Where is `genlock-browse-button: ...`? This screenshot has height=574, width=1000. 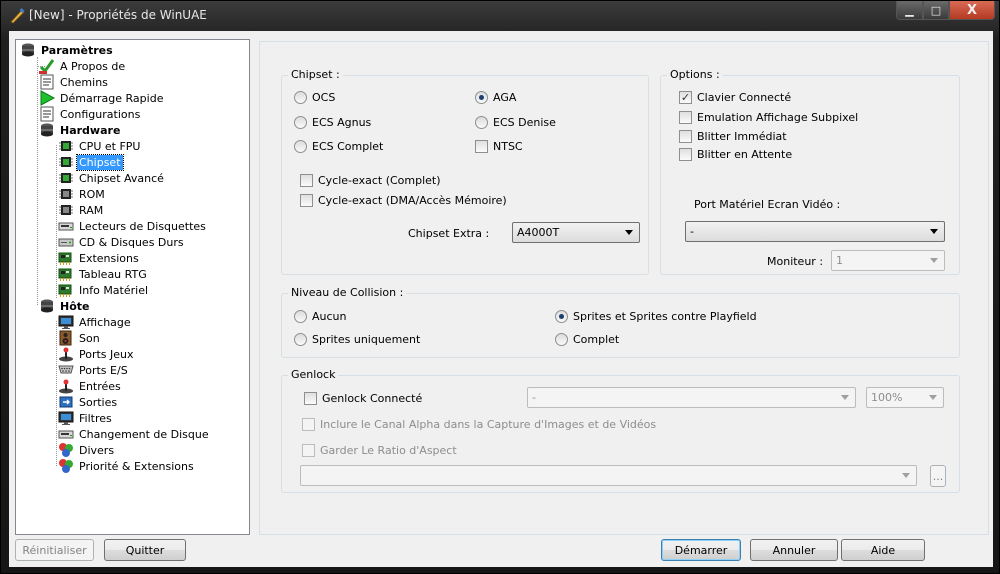
genlock-browse-button: ... is located at coordinates (938, 476).